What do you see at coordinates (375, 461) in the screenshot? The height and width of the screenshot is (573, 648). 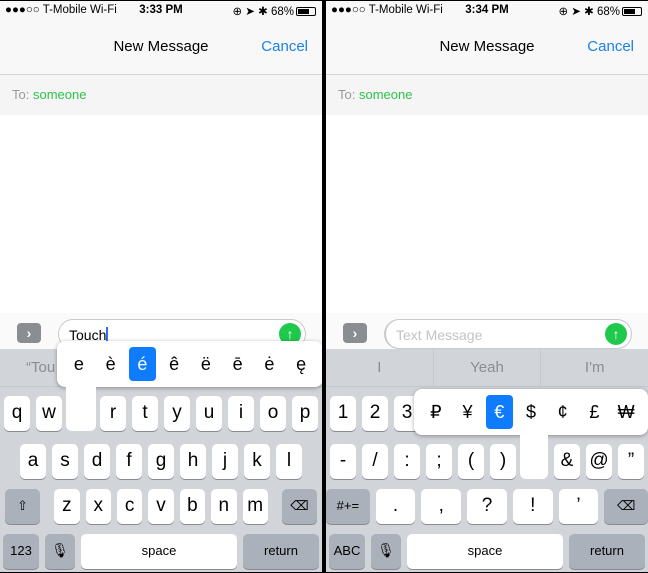 I see `key-key: /` at bounding box center [375, 461].